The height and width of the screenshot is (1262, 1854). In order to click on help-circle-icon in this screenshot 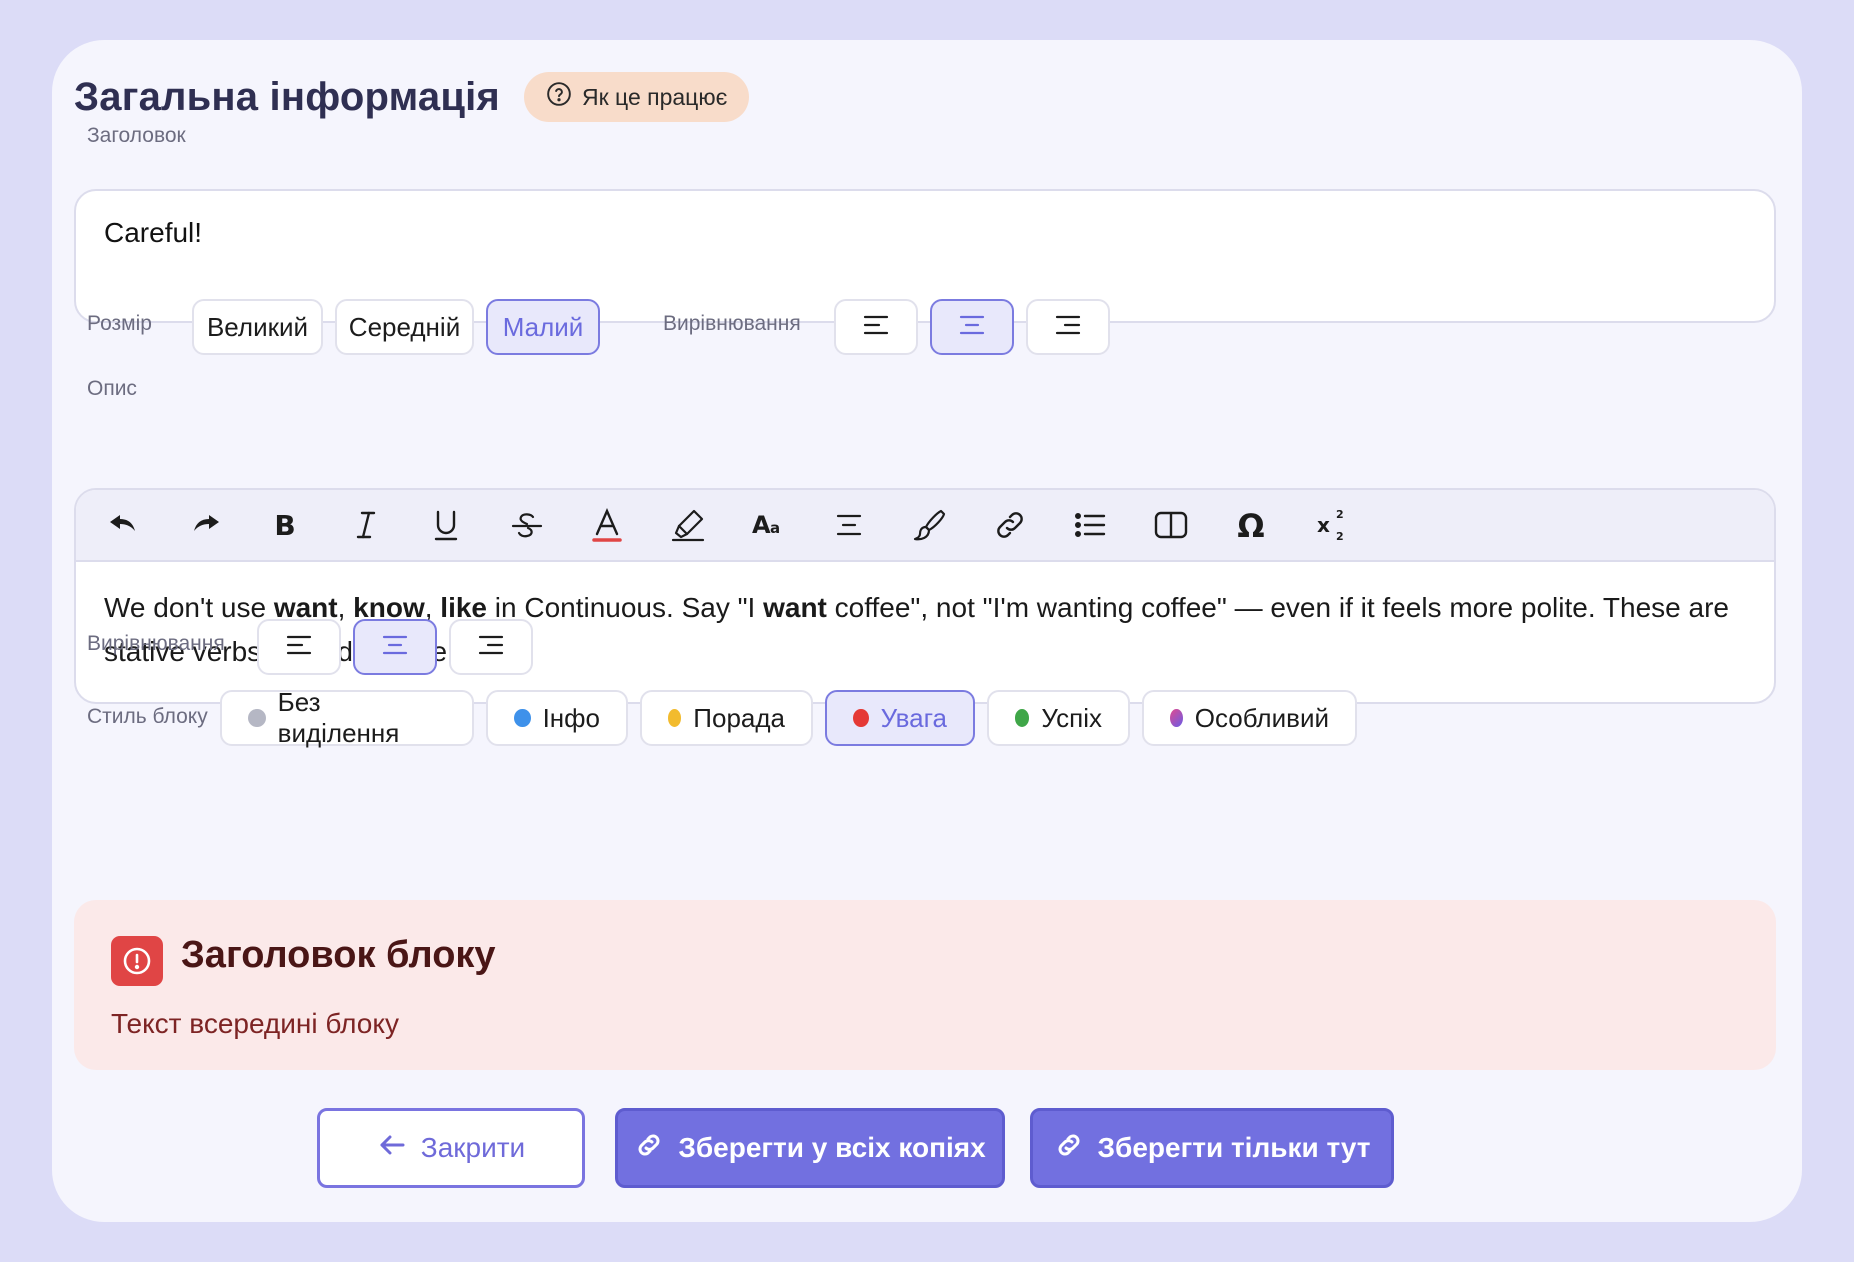, I will do `click(559, 97)`.